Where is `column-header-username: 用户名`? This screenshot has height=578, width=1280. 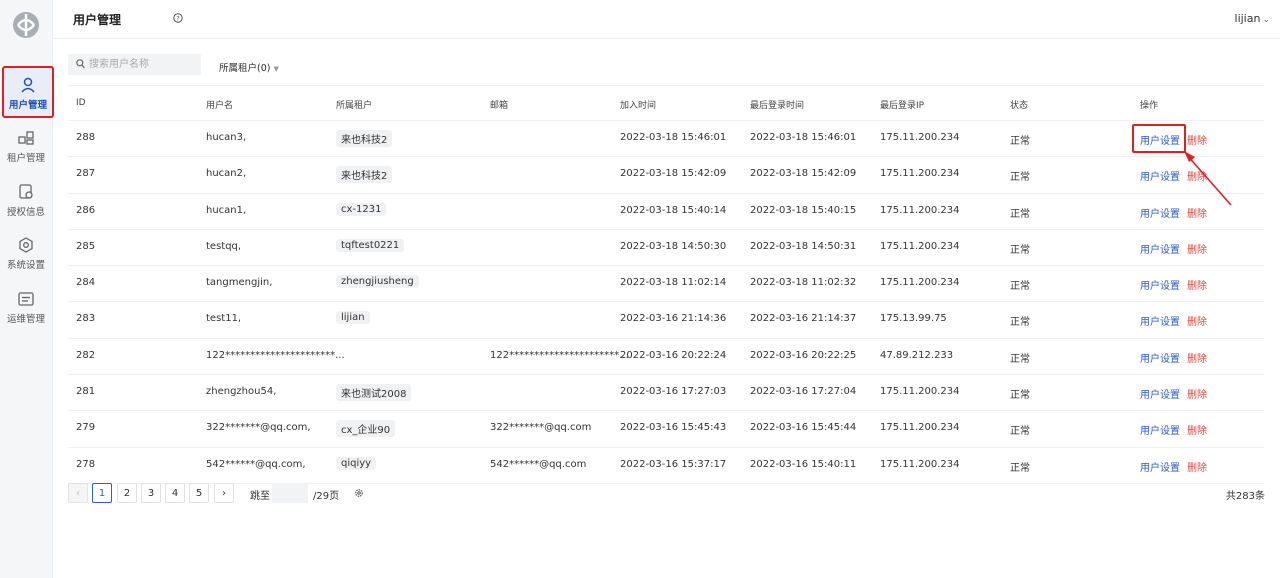 column-header-username: 用户名 is located at coordinates (220, 106).